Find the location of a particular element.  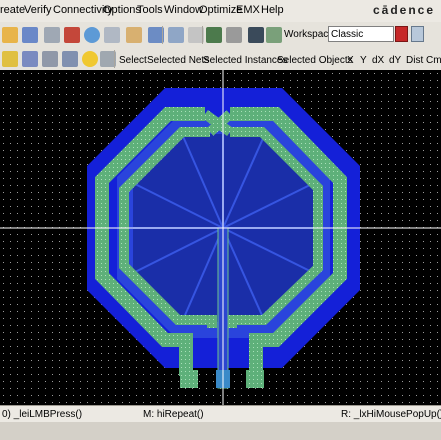

toolbar-icon-undo is located at coordinates (10, 35).